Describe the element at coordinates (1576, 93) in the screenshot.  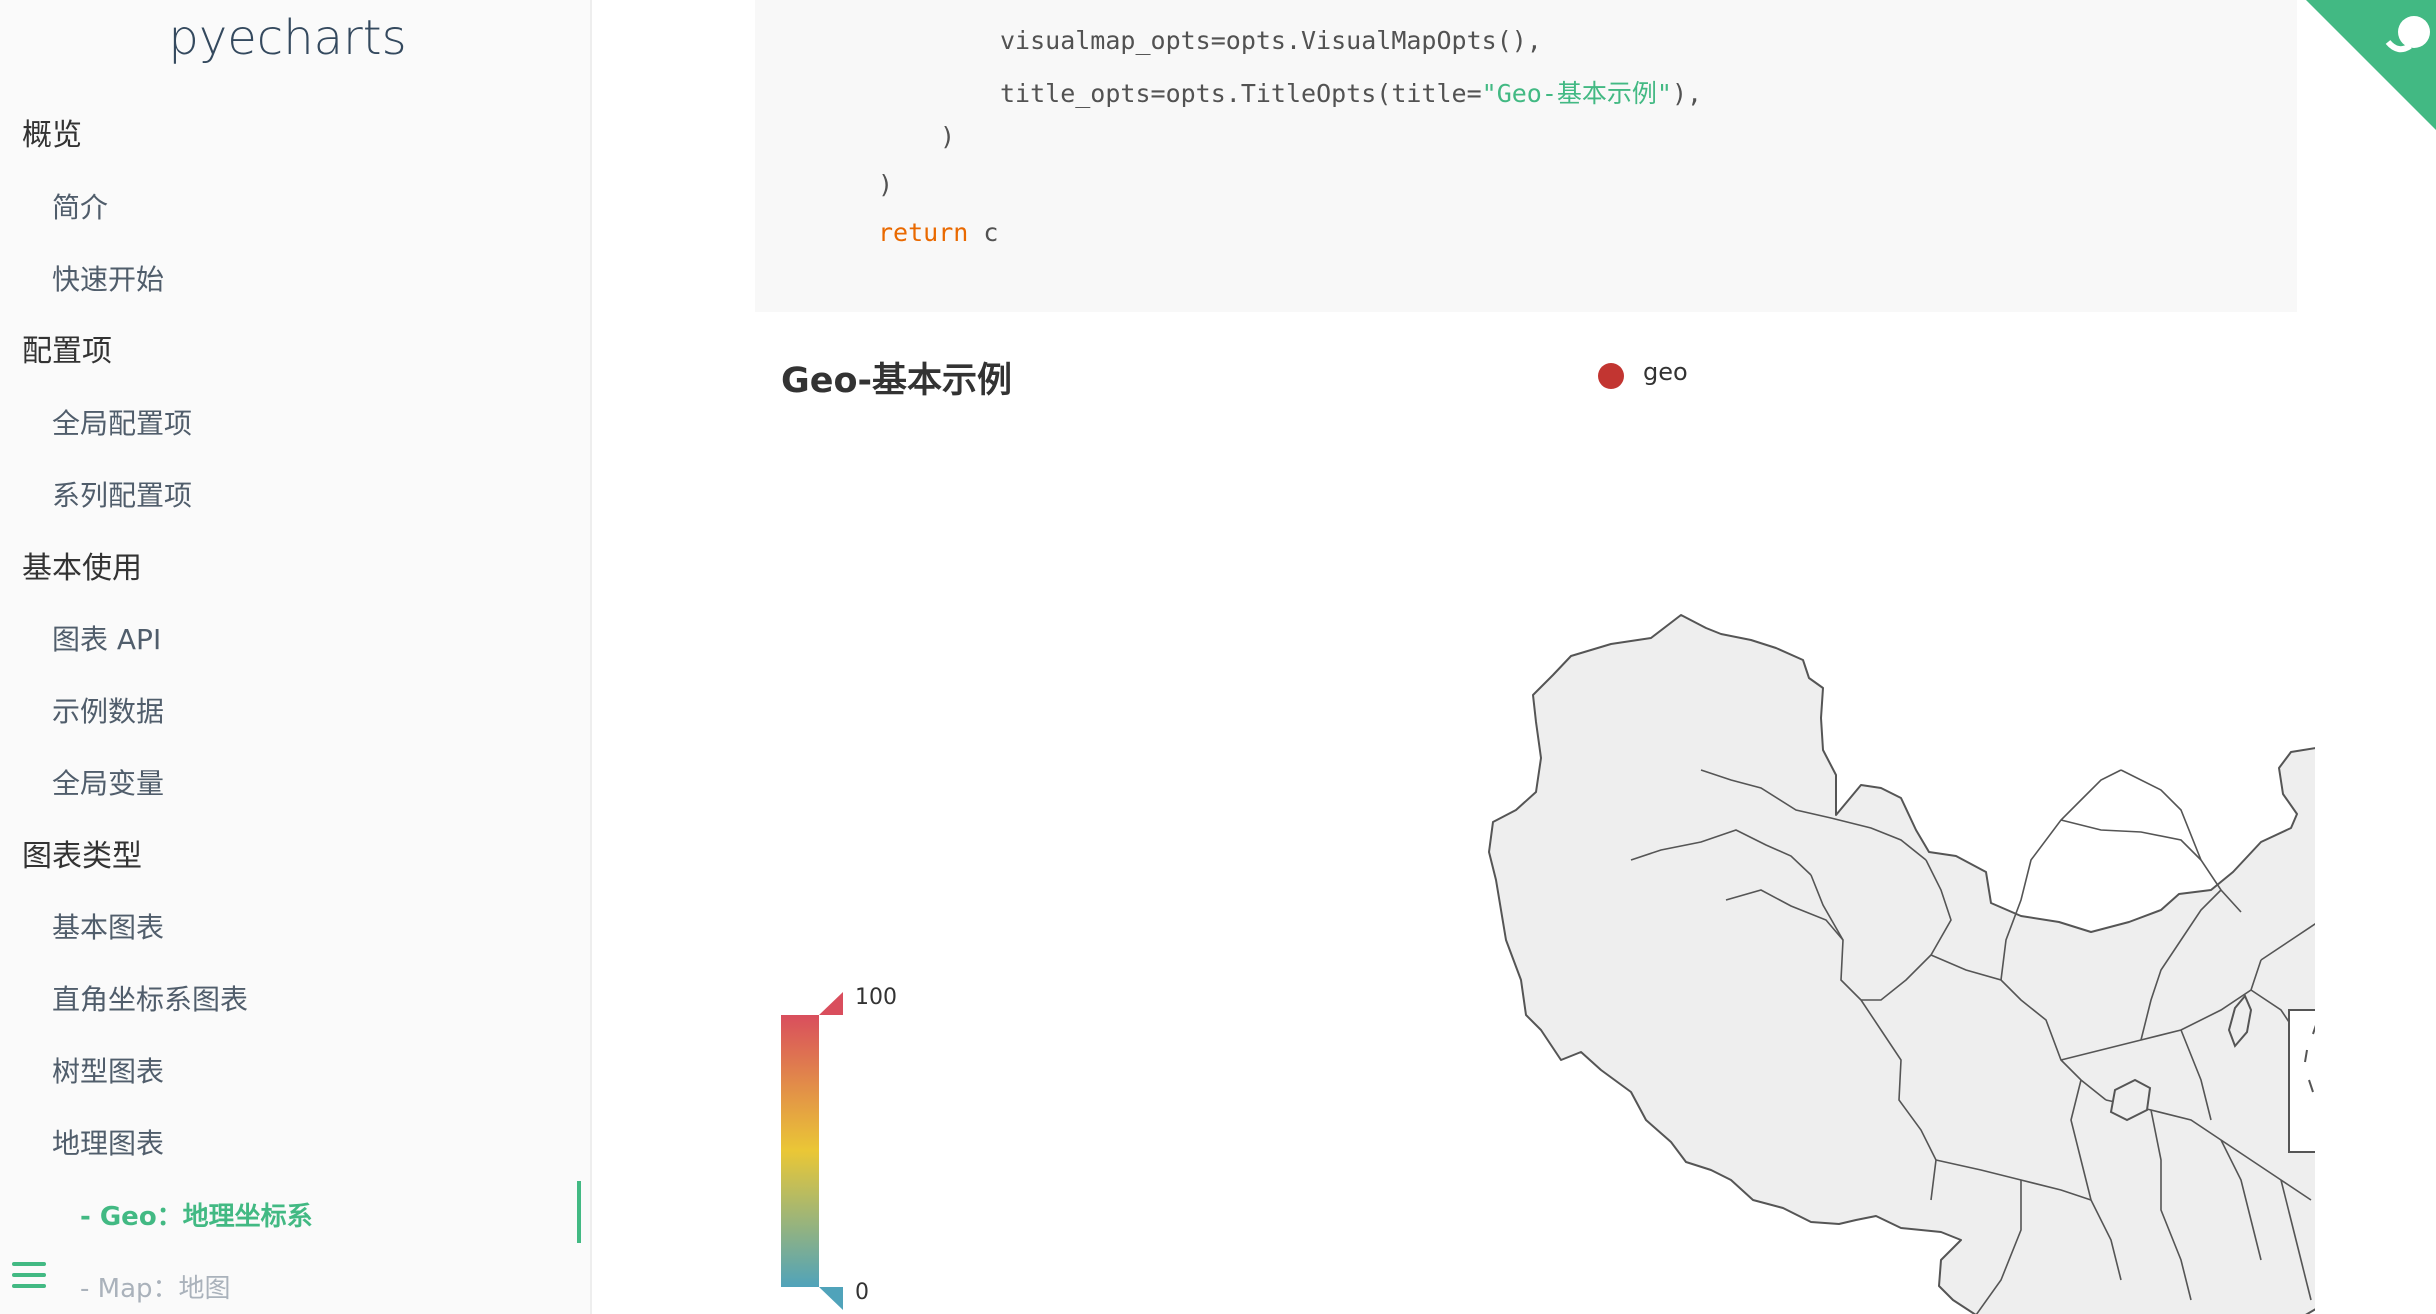
I see `code-string: "Geo-基本示例"` at that location.